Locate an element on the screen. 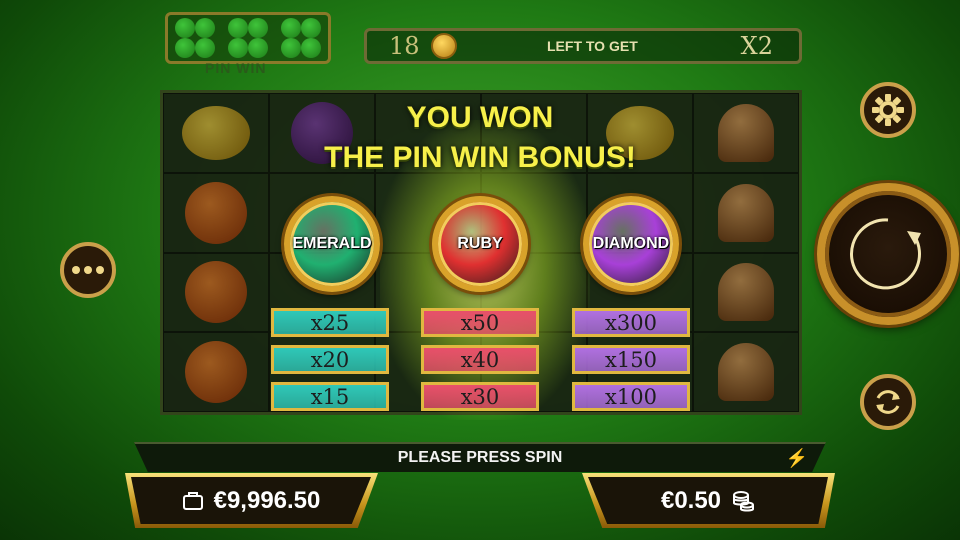 The image size is (960, 540). multiplier-value: X2 is located at coordinates (756, 46).